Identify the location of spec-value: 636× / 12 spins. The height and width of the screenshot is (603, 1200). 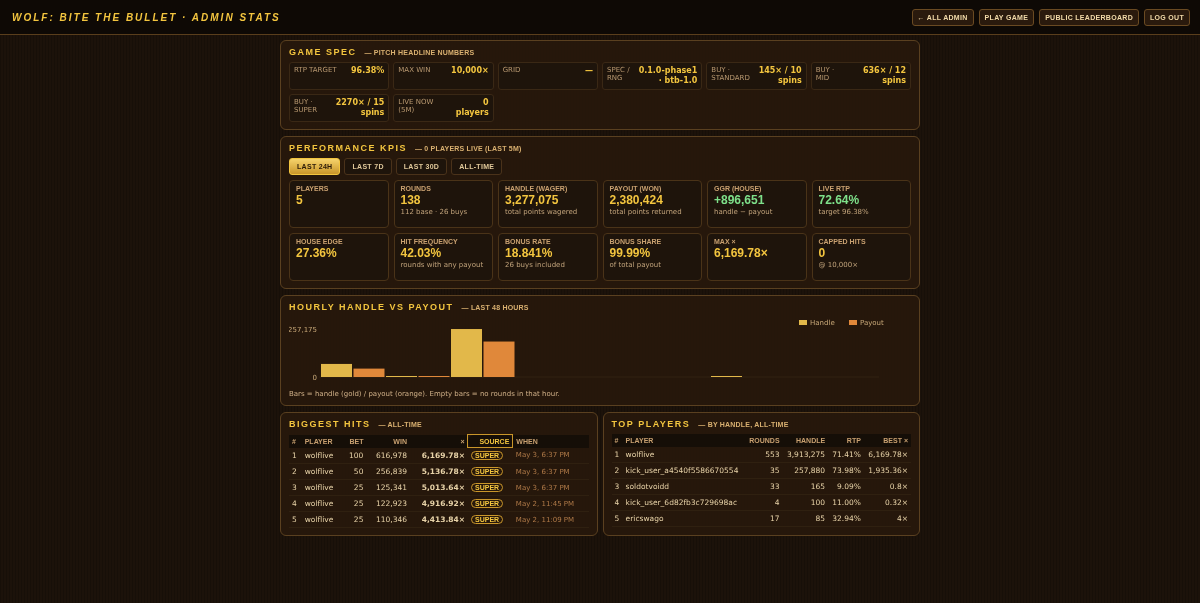
(883, 76).